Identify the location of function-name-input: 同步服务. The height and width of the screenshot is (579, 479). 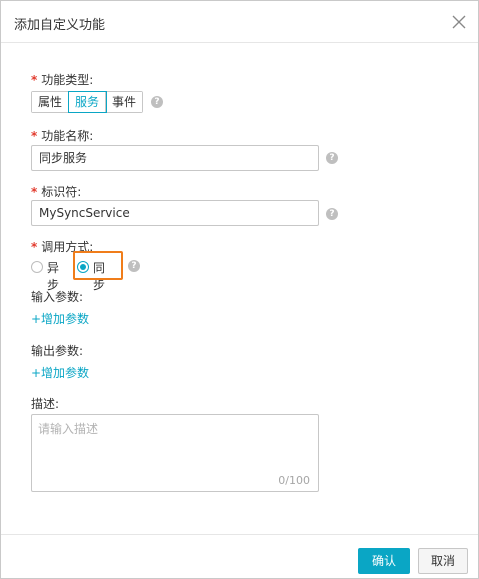
(175, 158).